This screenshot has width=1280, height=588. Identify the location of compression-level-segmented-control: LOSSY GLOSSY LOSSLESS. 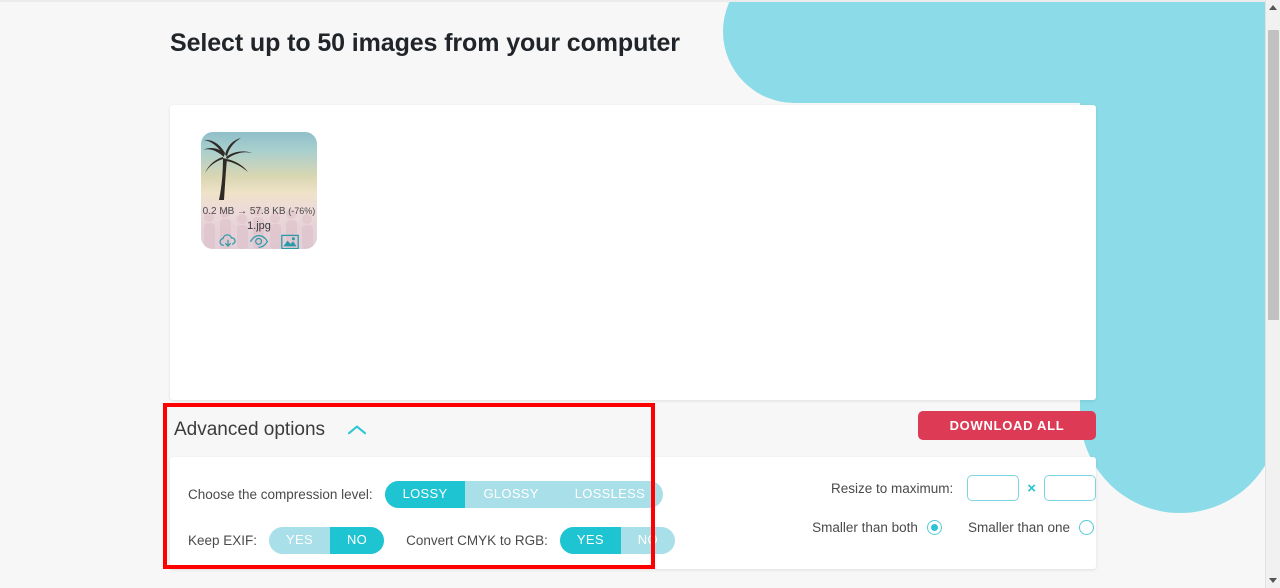
(524, 494).